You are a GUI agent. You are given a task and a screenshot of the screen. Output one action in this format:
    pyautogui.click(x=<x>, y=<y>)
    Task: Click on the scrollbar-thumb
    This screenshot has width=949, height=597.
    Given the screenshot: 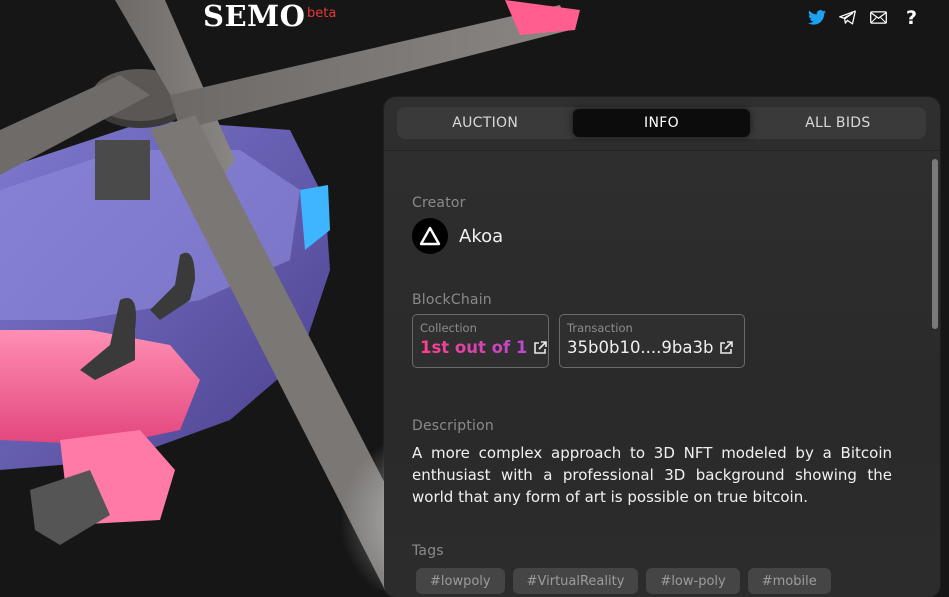 What is the action you would take?
    pyautogui.click(x=935, y=244)
    